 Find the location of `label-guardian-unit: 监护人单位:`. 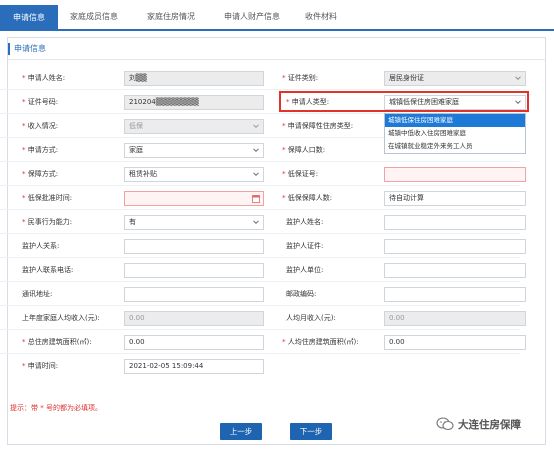

label-guardian-unit: 监护人单位: is located at coordinates (305, 270).